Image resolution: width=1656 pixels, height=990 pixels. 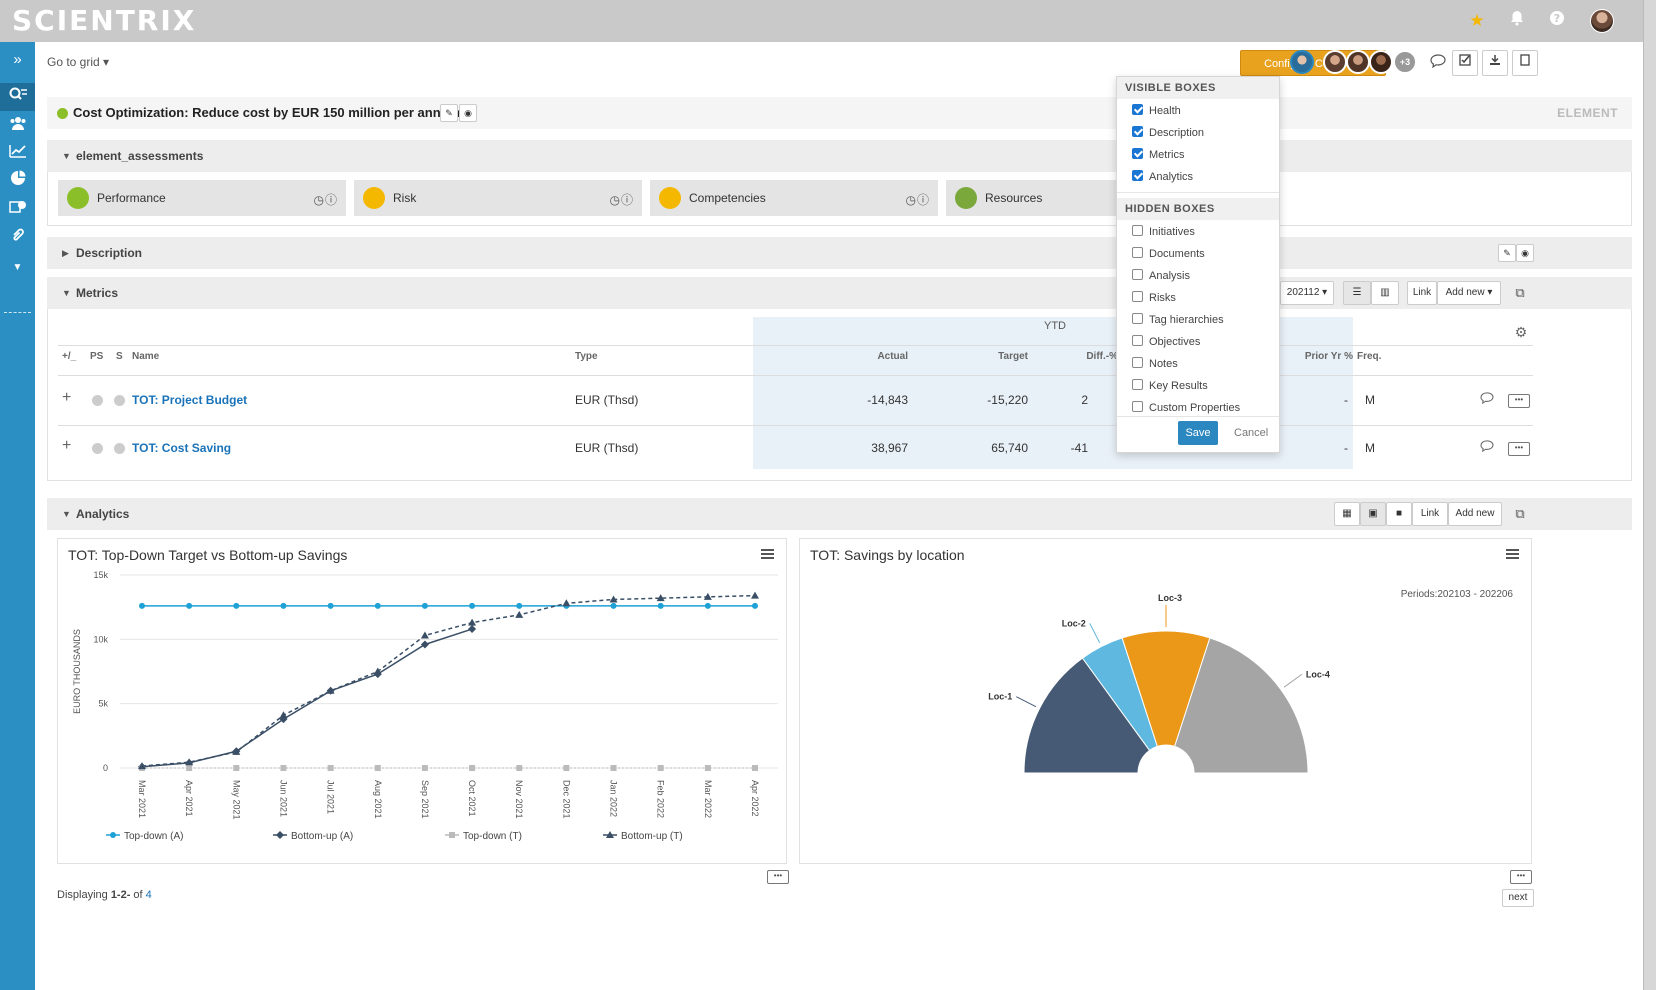 I want to click on expand-sidebar-icon: », so click(x=17, y=60).